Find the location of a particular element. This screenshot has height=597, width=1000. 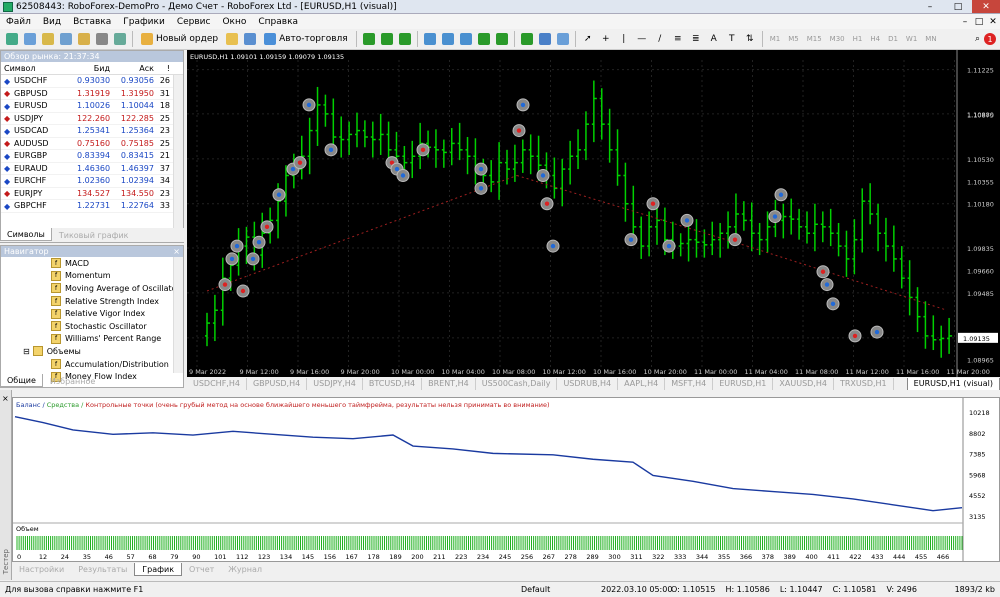

zoom-in-button is located at coordinates (430, 39).